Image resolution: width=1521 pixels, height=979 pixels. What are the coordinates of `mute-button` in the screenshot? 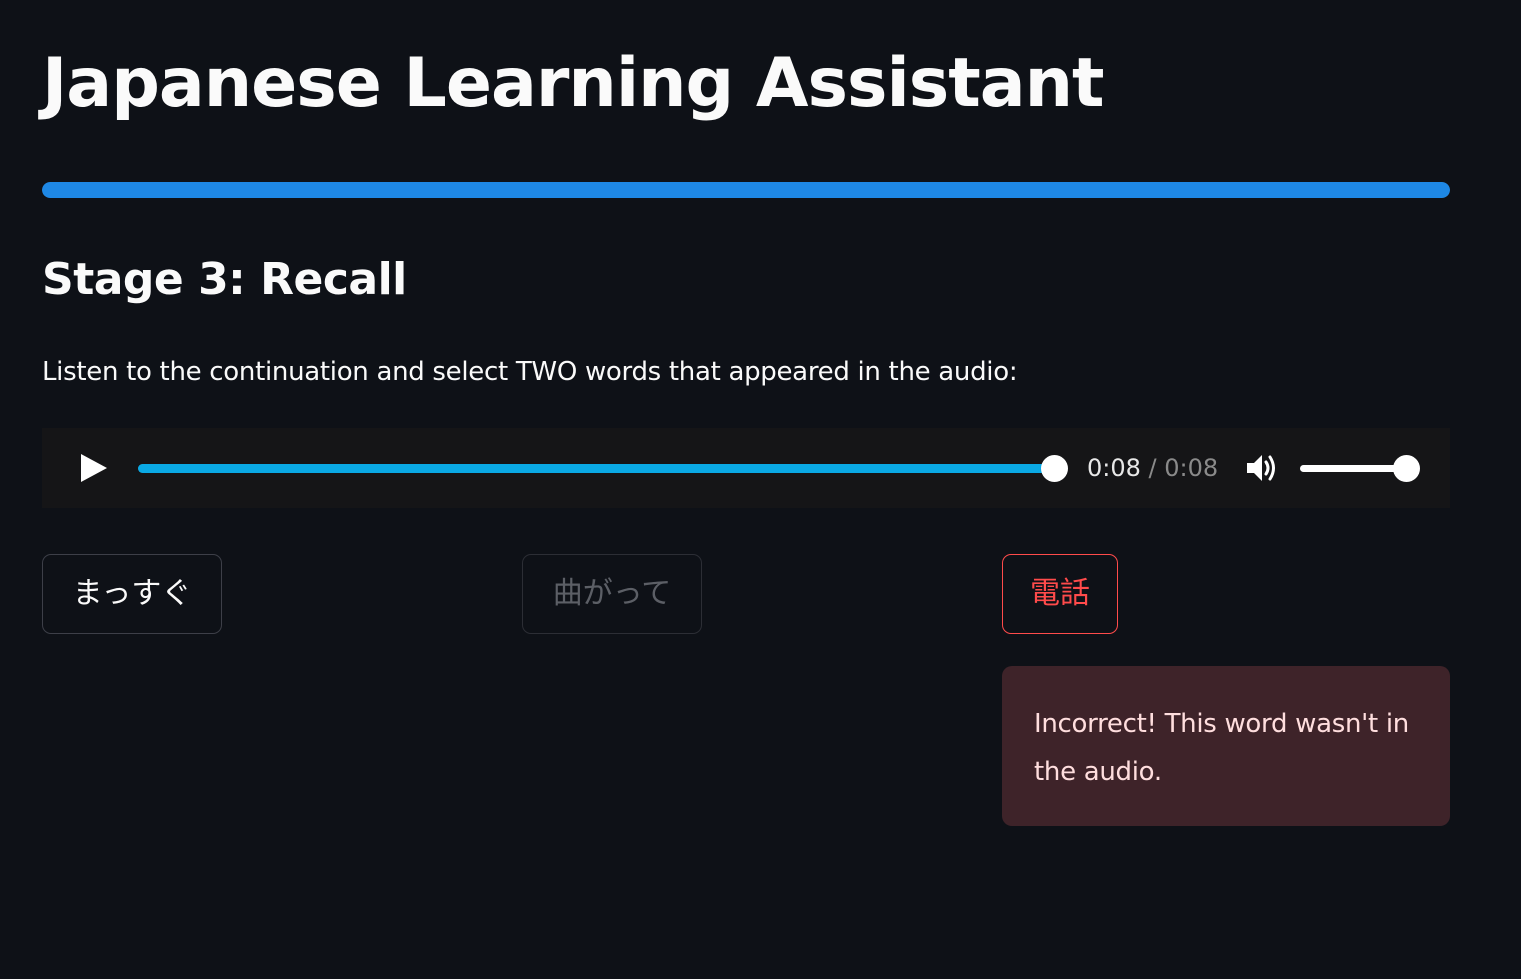 It's located at (1262, 468).